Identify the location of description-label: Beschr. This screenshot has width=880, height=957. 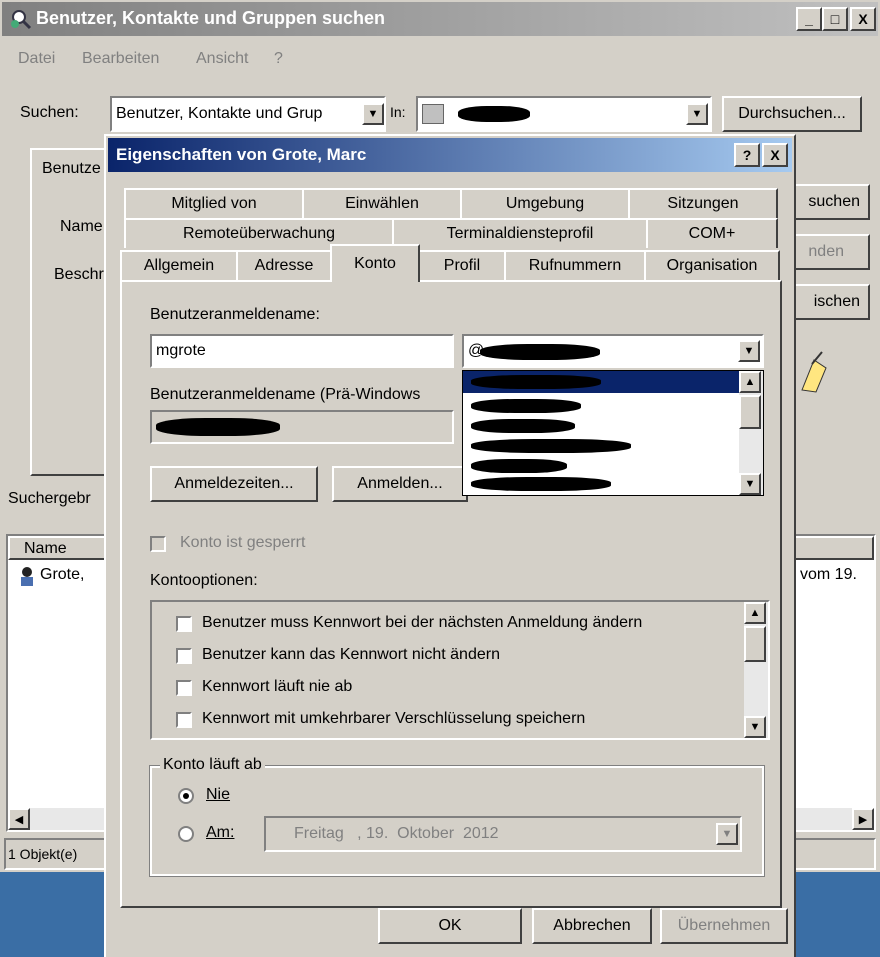
(79, 274).